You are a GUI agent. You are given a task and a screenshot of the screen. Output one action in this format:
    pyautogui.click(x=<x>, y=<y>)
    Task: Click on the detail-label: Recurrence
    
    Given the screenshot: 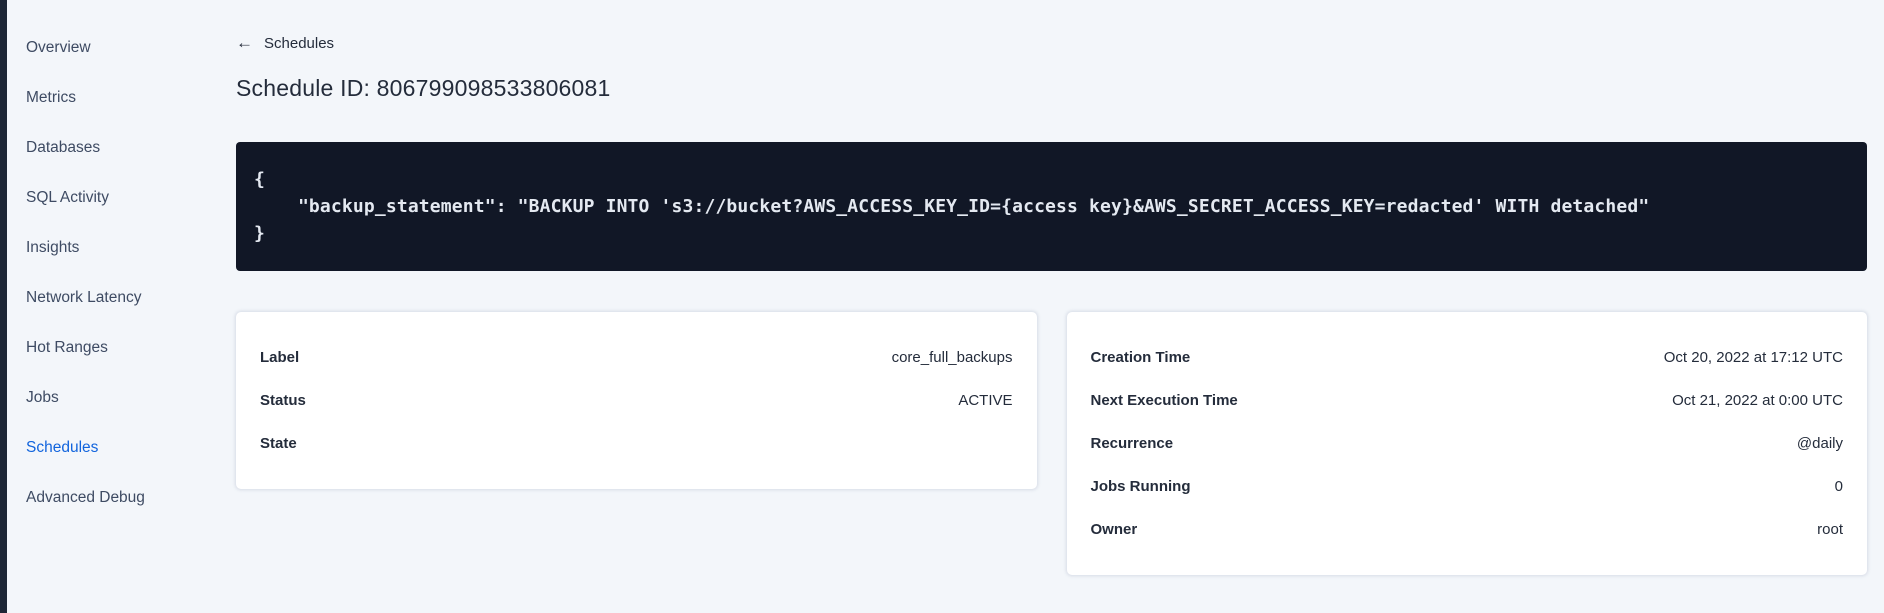 What is the action you would take?
    pyautogui.click(x=1132, y=443)
    